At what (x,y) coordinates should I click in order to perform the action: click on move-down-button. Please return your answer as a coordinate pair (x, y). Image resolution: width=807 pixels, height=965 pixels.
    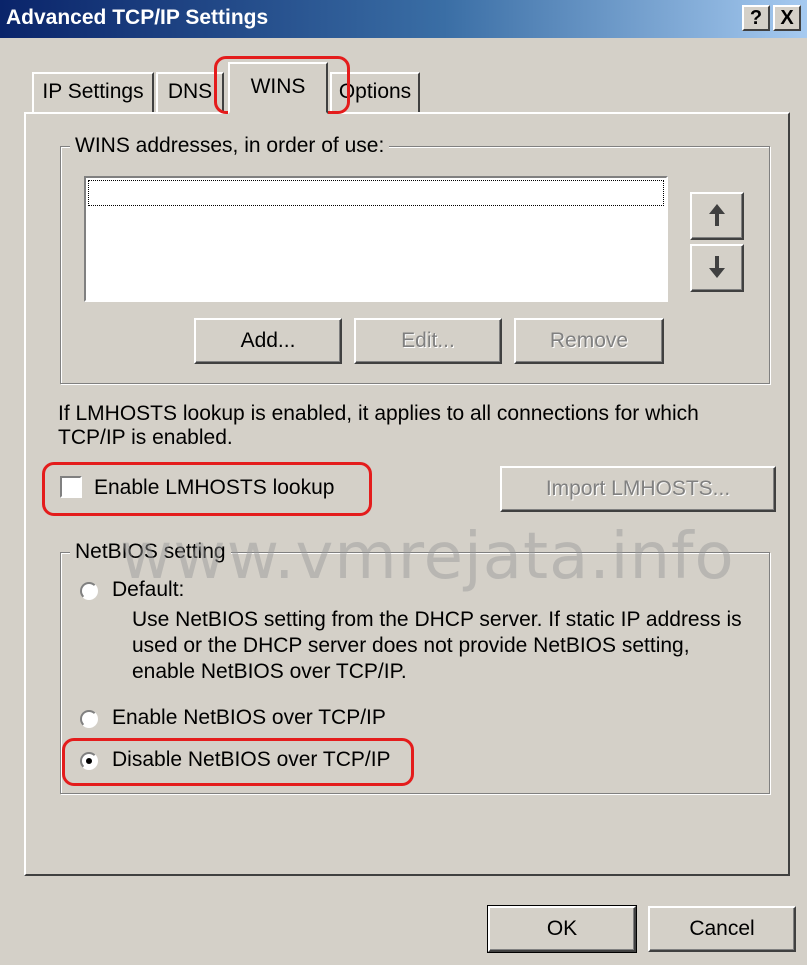
    Looking at the image, I should click on (717, 268).